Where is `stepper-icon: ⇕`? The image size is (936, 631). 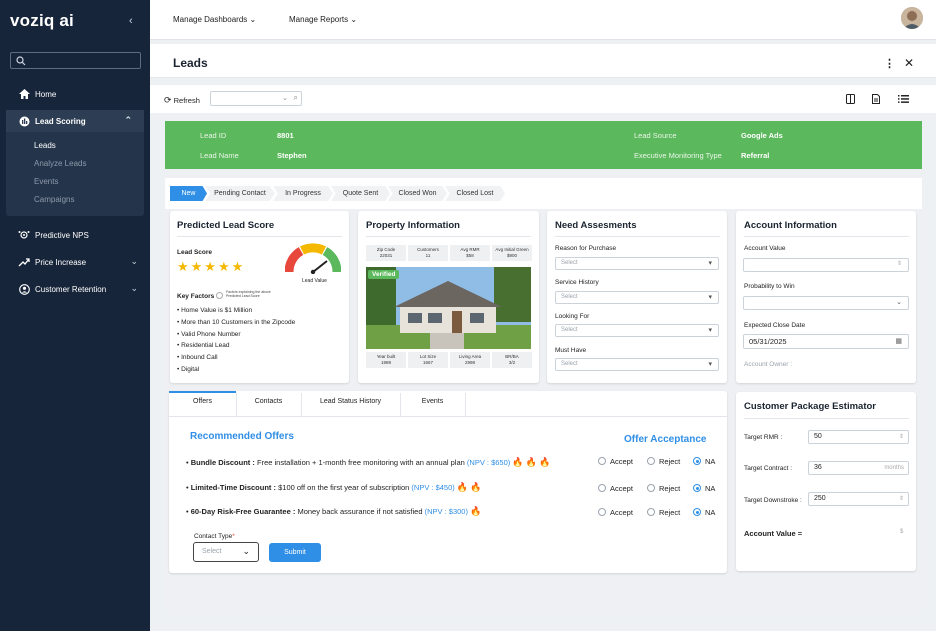 stepper-icon: ⇕ is located at coordinates (901, 499).